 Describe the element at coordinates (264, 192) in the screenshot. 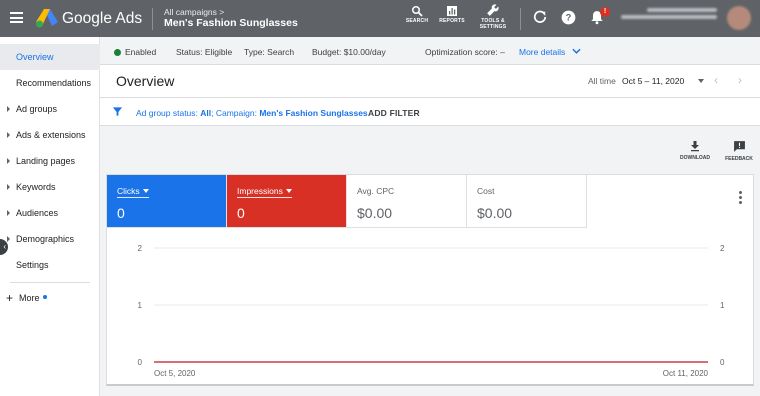

I see `metric-impressions-selector: Impressions` at that location.